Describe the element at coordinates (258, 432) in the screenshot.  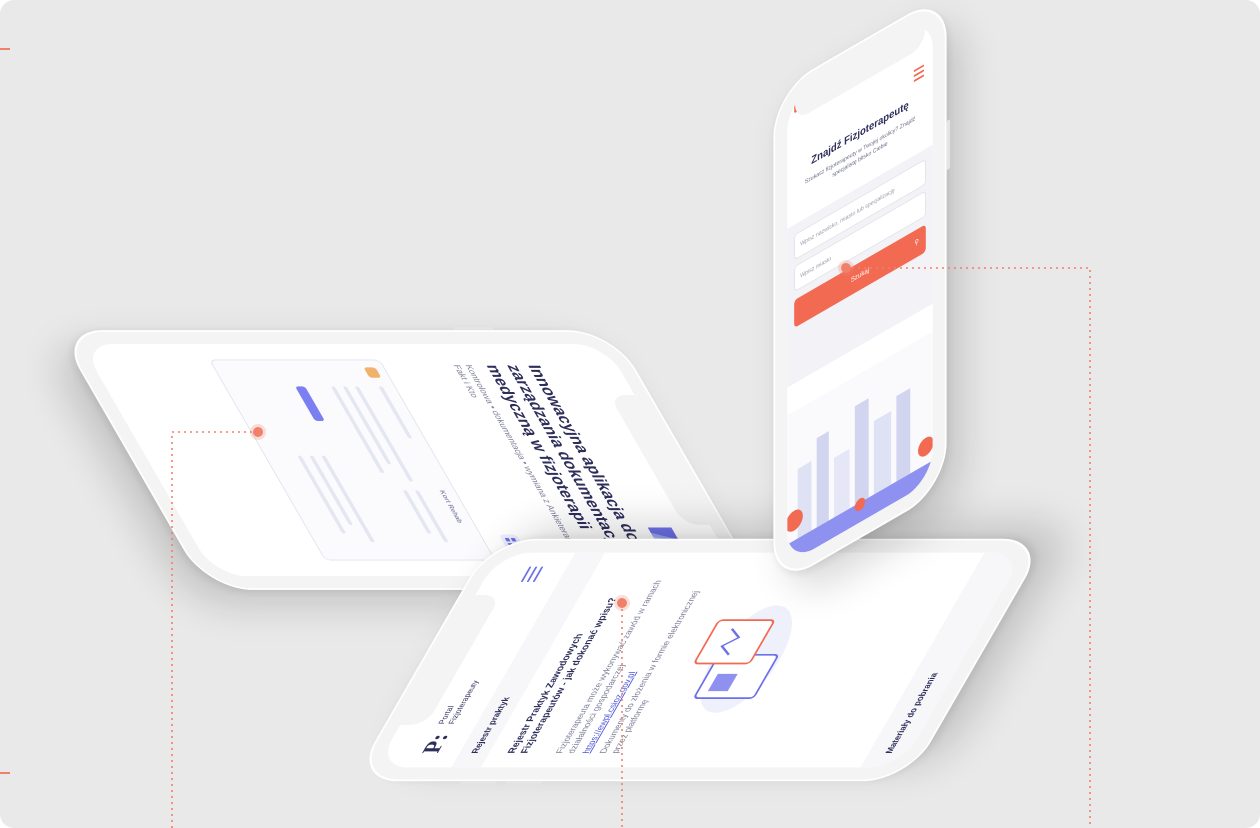
I see `callout-dot-app` at that location.